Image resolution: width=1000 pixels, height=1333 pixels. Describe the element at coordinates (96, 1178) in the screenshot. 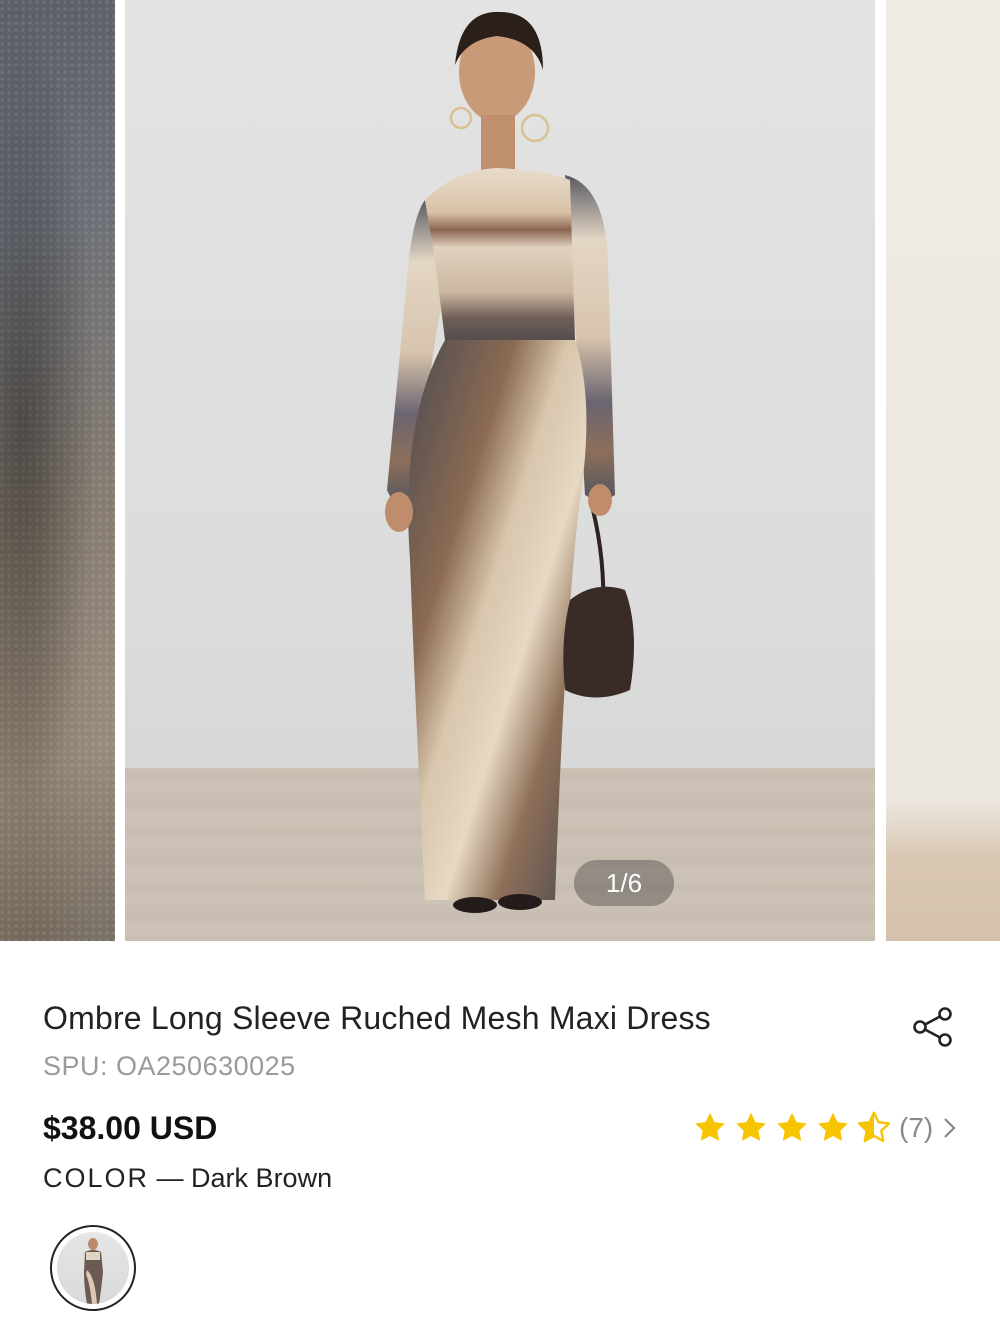

I see `color-label: COLOR` at that location.